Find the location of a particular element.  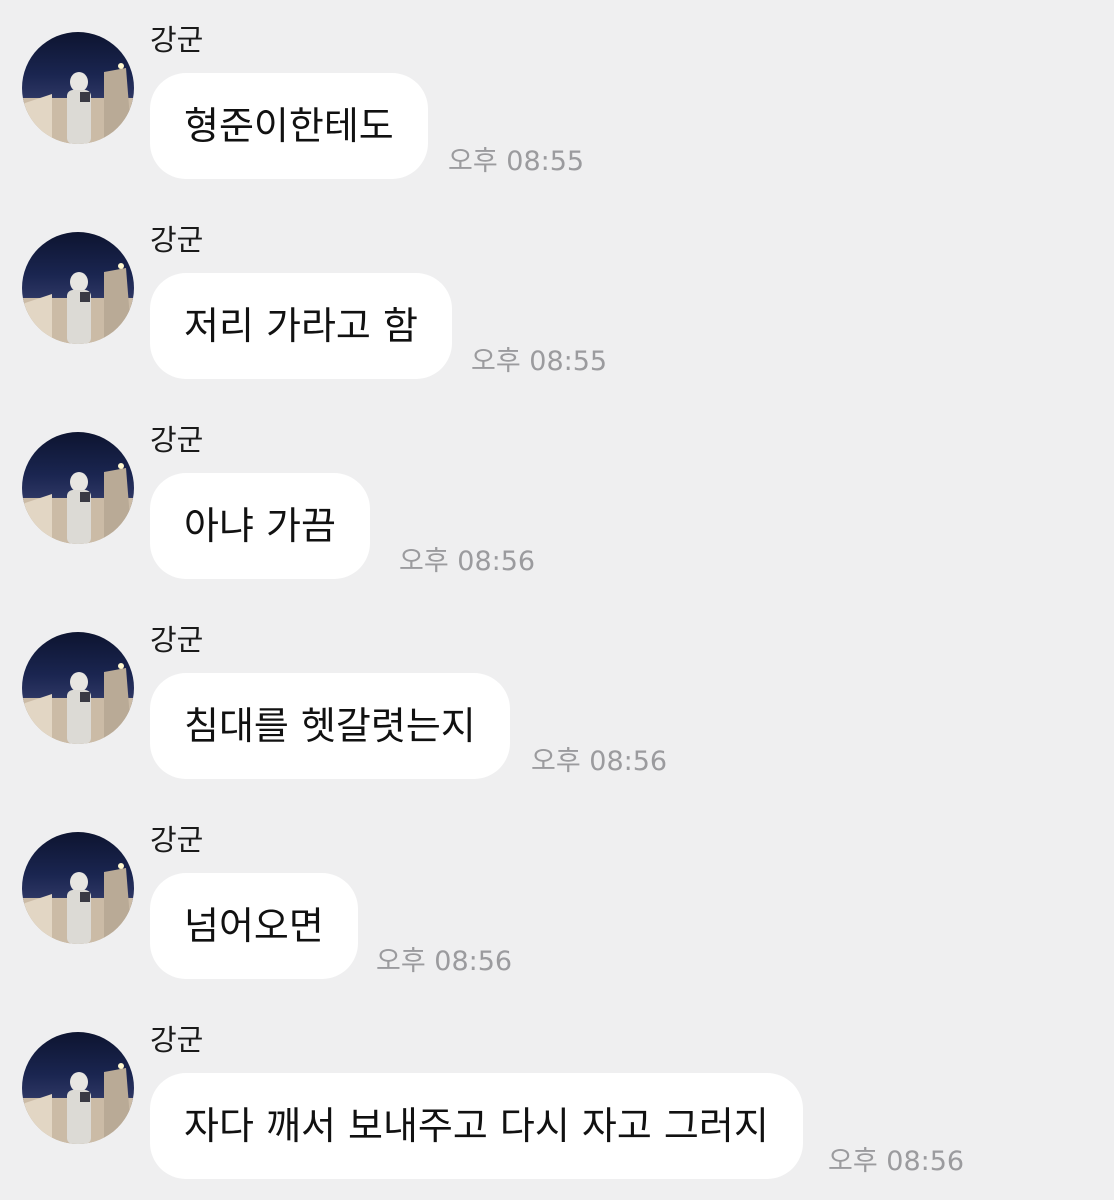

message-bubble: 아냐 가끔 is located at coordinates (260, 526).